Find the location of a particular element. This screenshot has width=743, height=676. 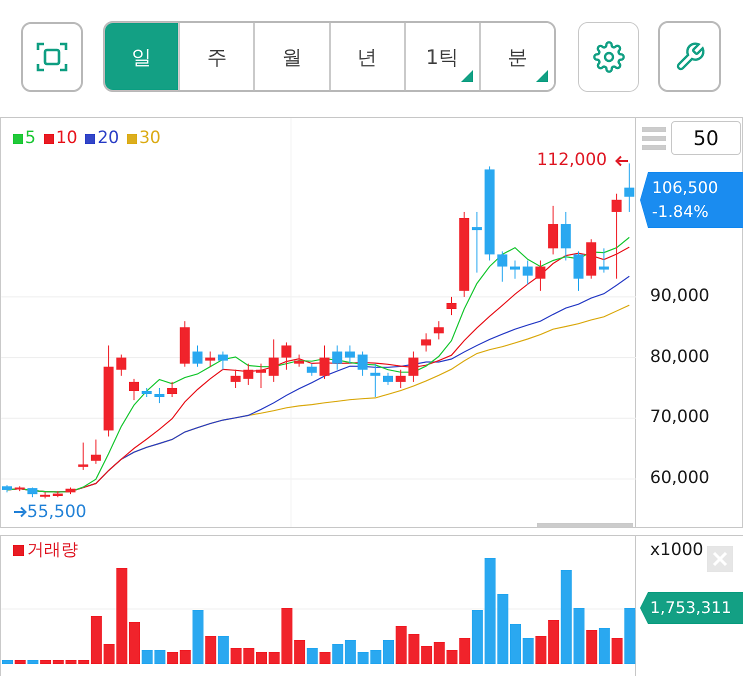

low-price-label: 55,500 is located at coordinates (56, 512).